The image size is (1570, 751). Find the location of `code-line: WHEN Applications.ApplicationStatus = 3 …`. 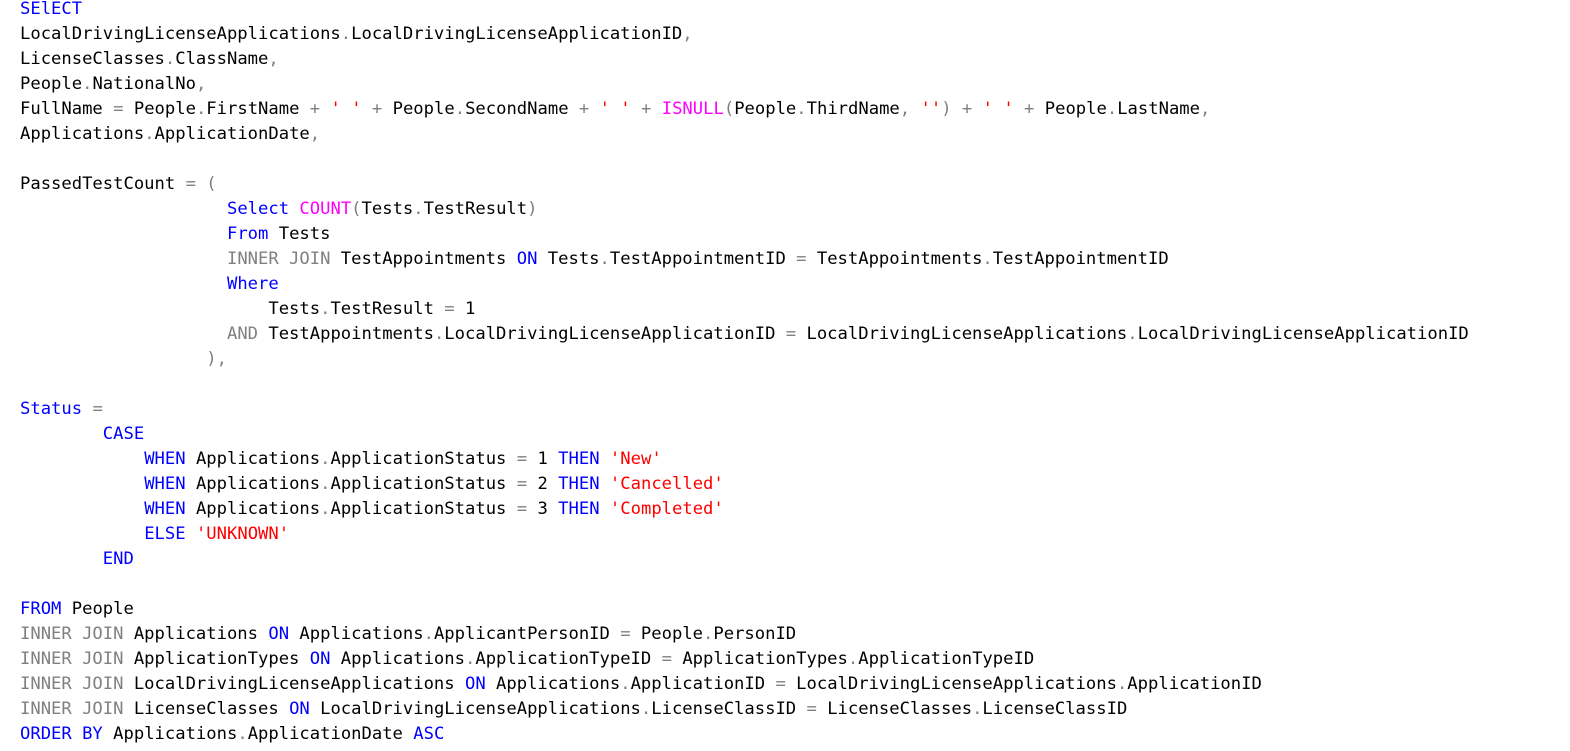

code-line: WHEN Applications.ApplicationStatus = 3 … is located at coordinates (744, 509).